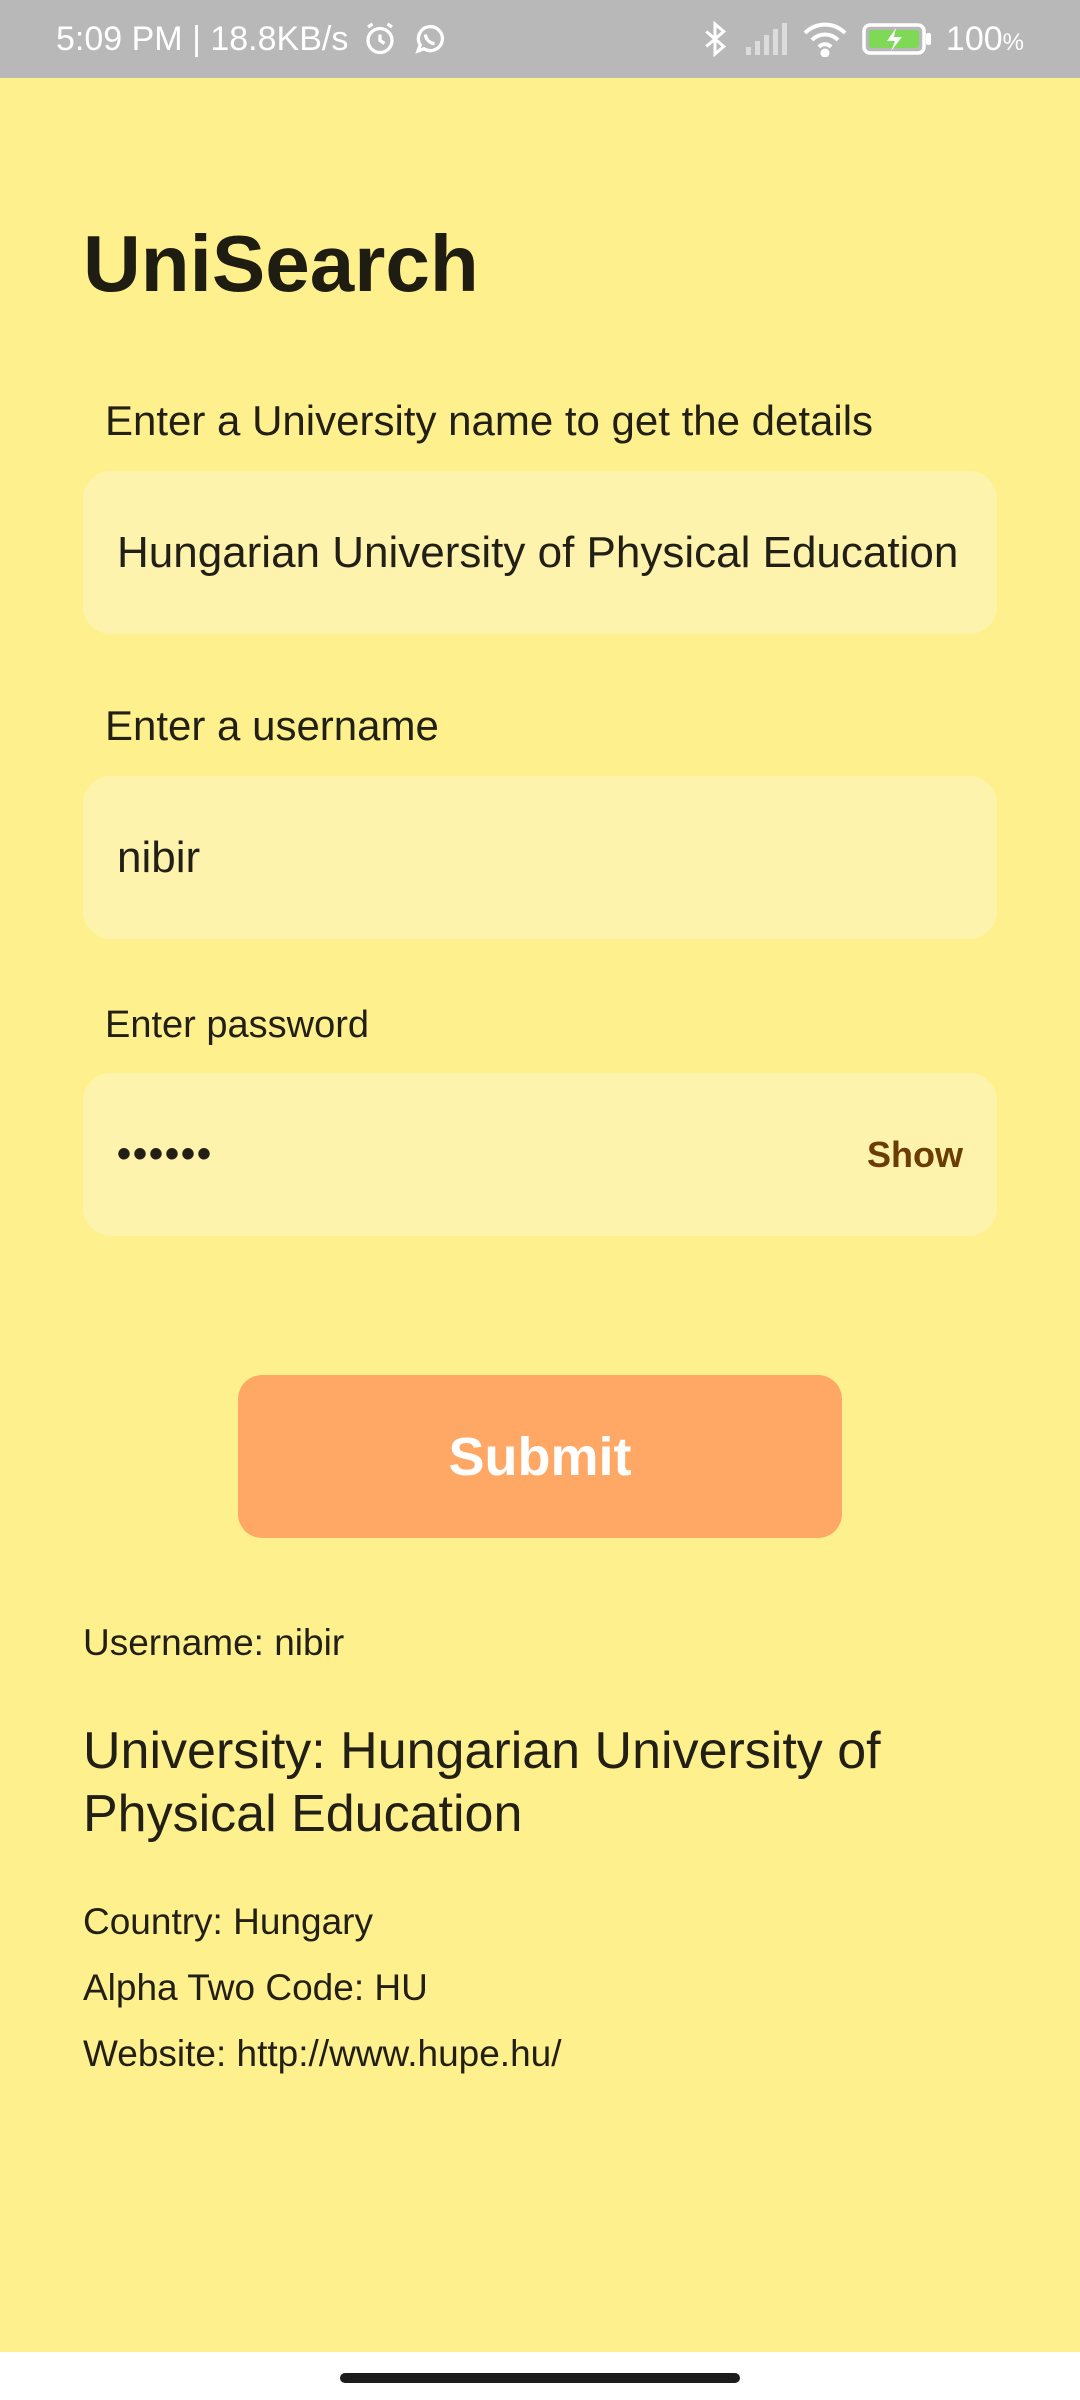 The image size is (1080, 2400). What do you see at coordinates (281, 263) in the screenshot?
I see `app-title: UniSearch` at bounding box center [281, 263].